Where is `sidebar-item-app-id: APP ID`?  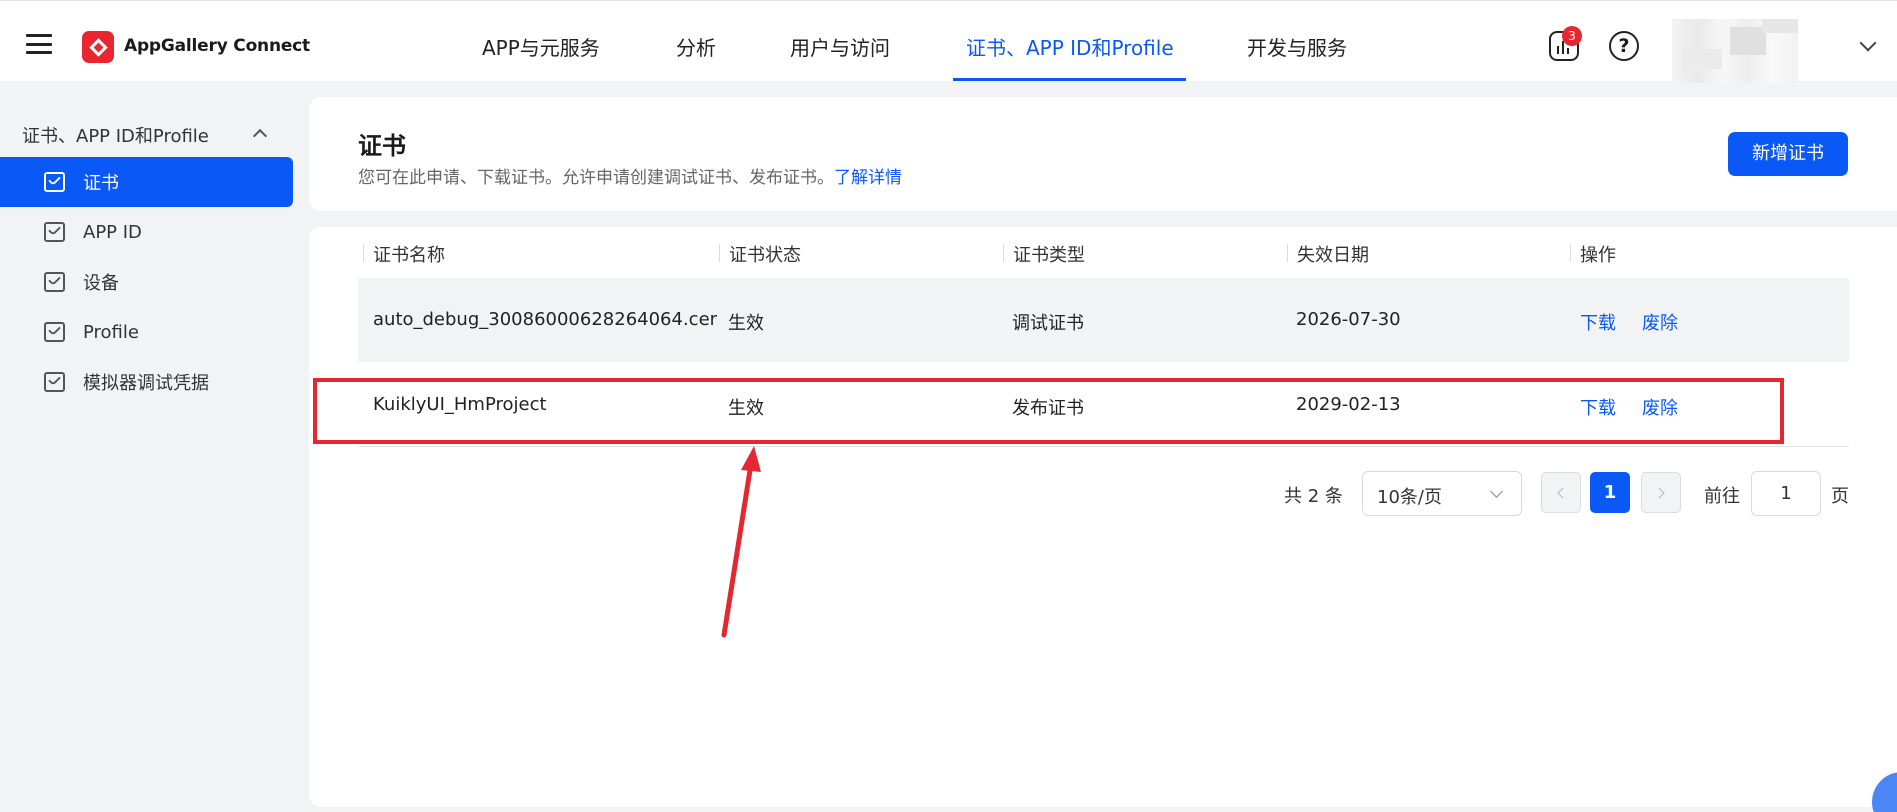
sidebar-item-app-id: APP ID is located at coordinates (146, 232).